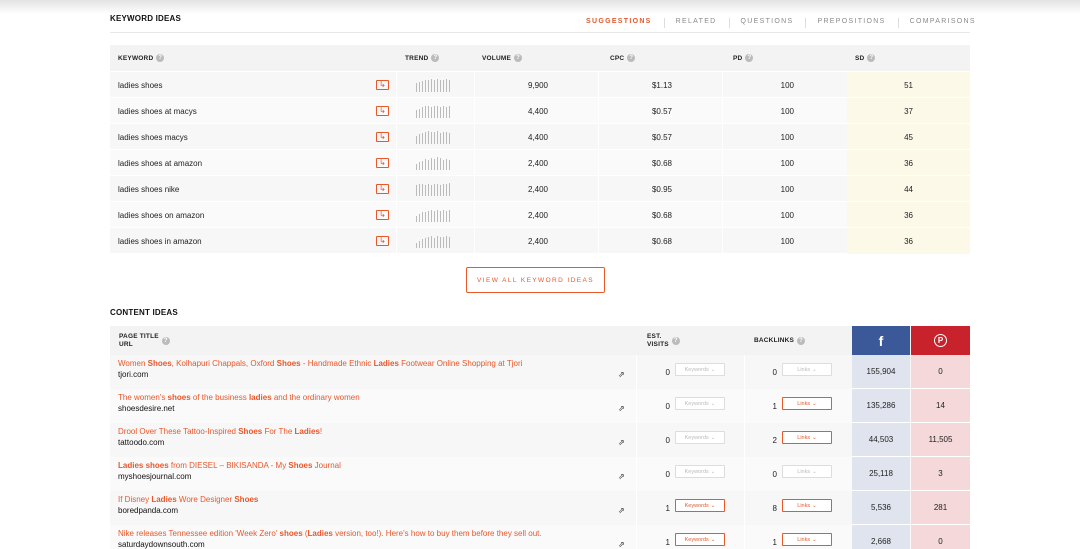  What do you see at coordinates (535, 280) in the screenshot?
I see `view-all-keyword-ideas-button: VIEW ALL KEYWORD IDEAS` at bounding box center [535, 280].